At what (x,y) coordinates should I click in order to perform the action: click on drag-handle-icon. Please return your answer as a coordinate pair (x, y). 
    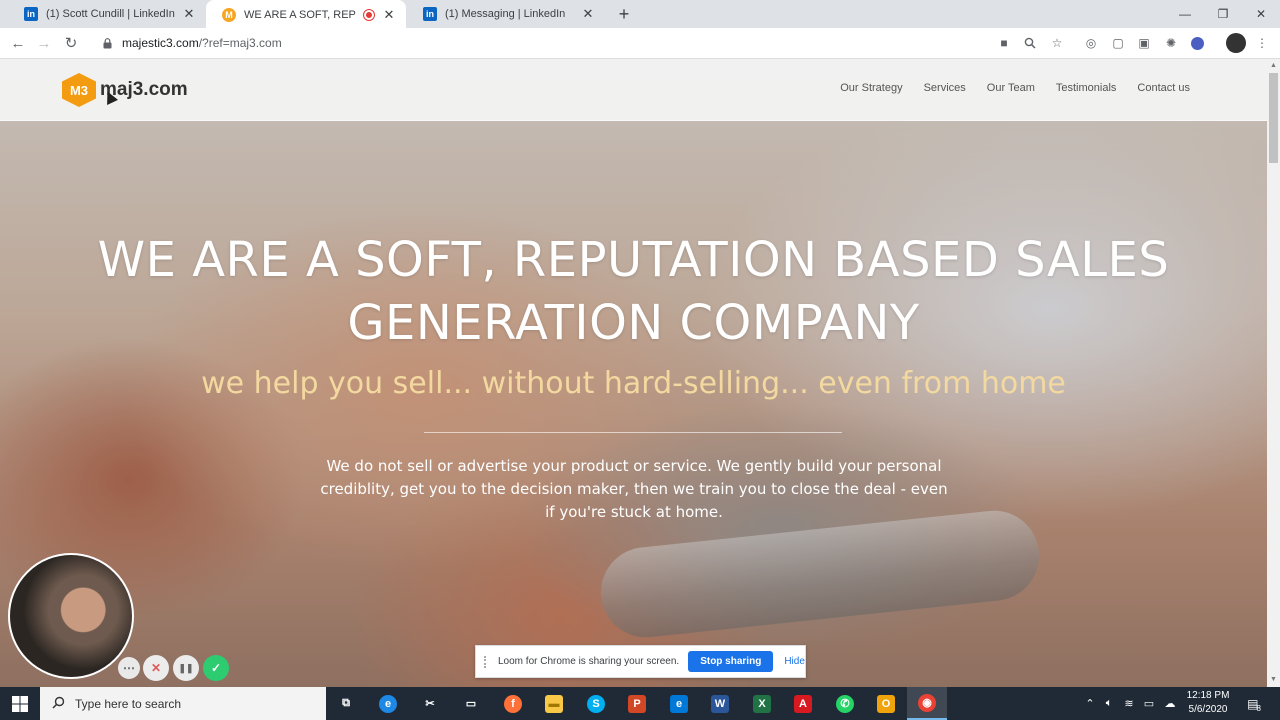
    Looking at the image, I should click on (487, 661).